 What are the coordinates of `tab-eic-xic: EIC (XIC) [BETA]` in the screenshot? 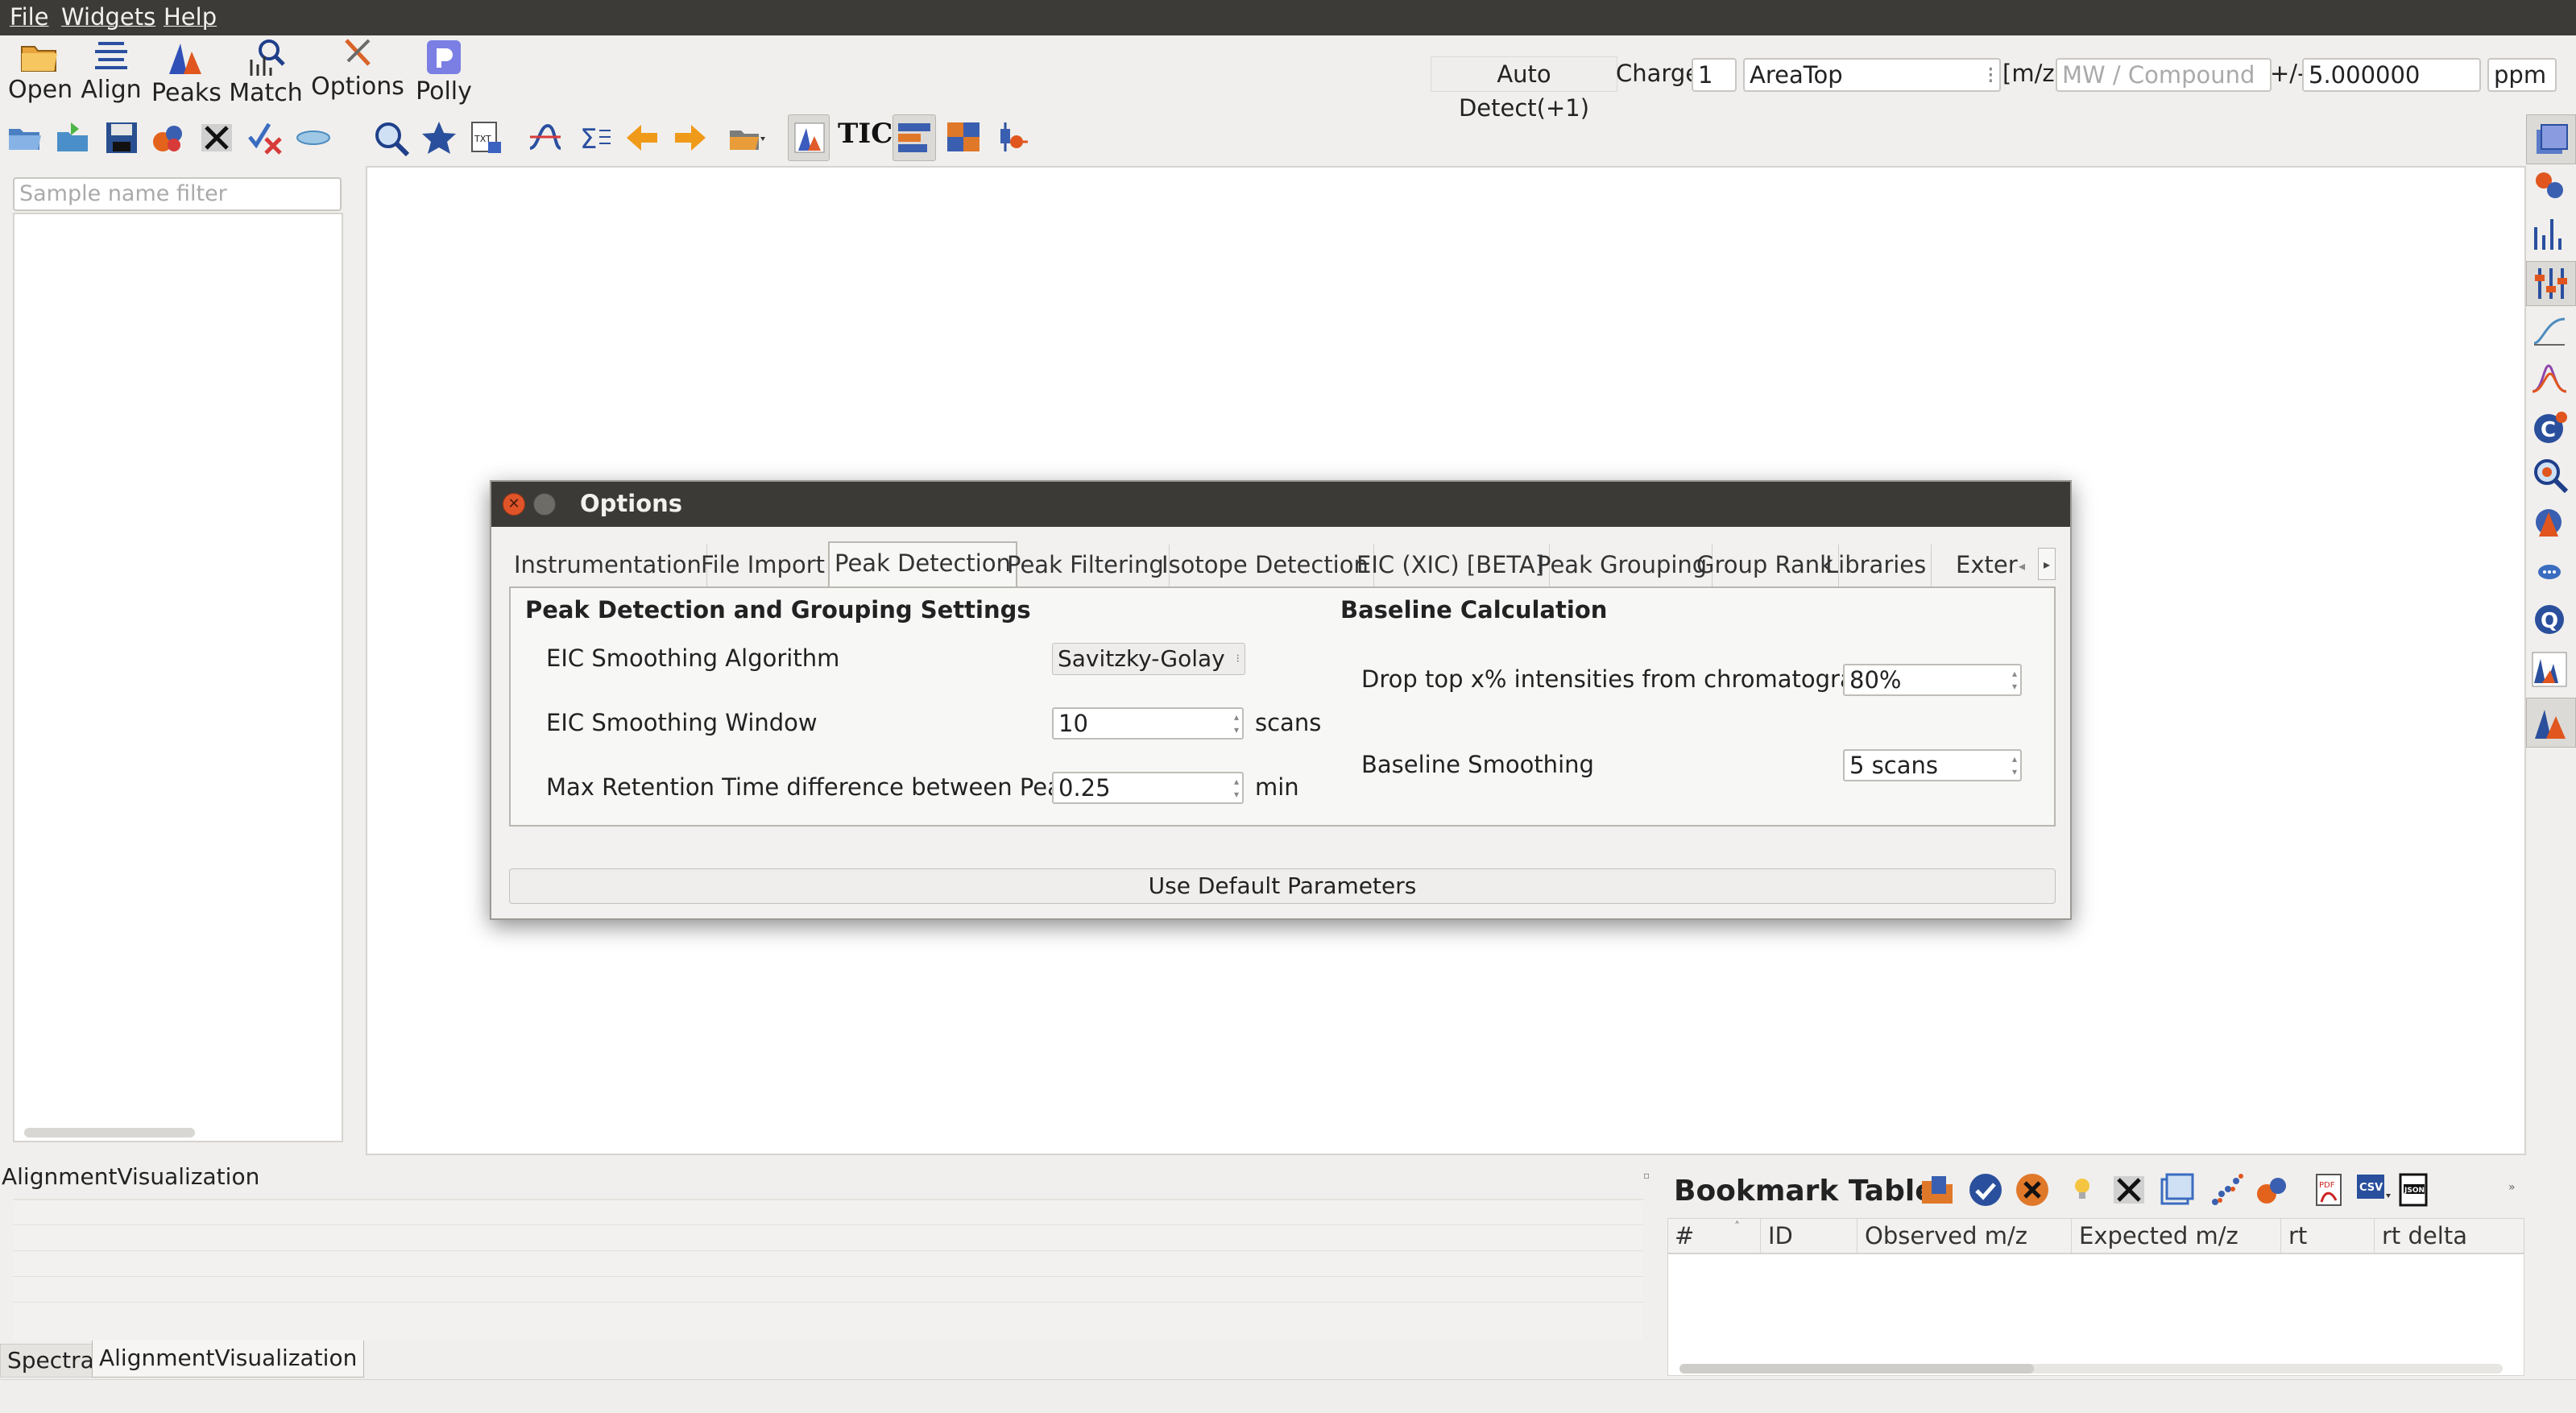 It's located at (1451, 566).